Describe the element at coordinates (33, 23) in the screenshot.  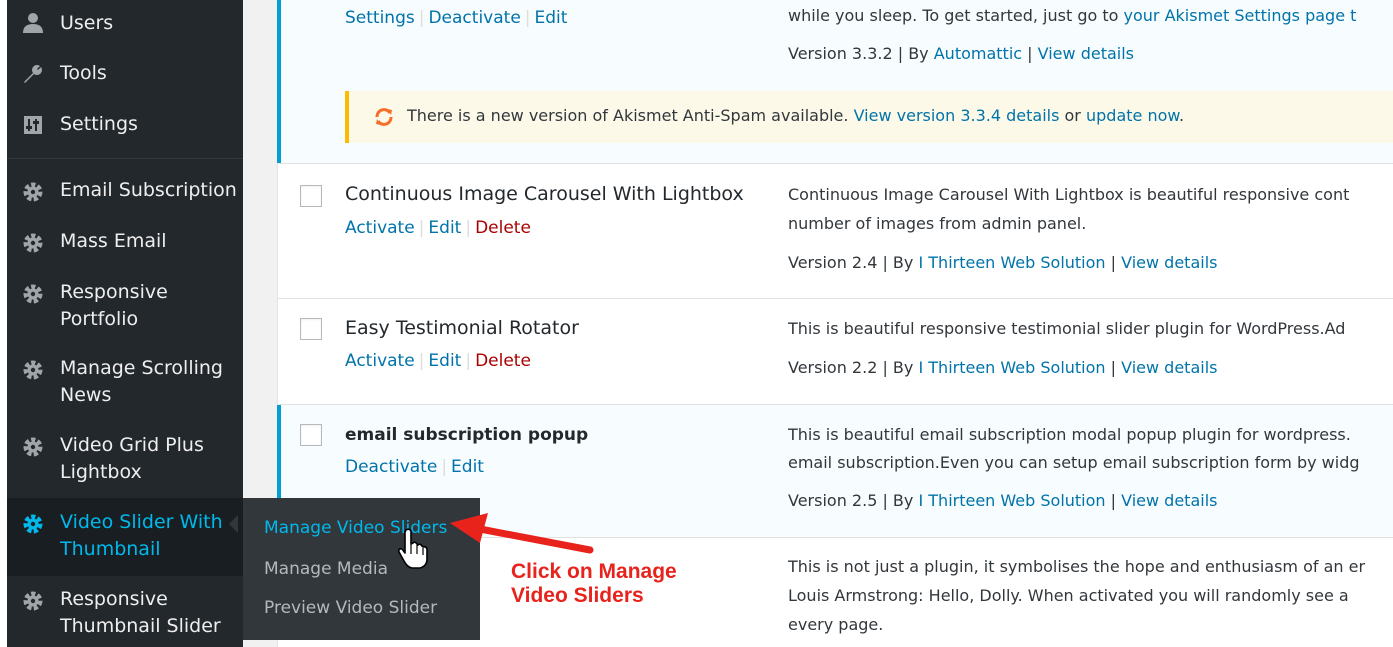
I see `users-icon` at that location.